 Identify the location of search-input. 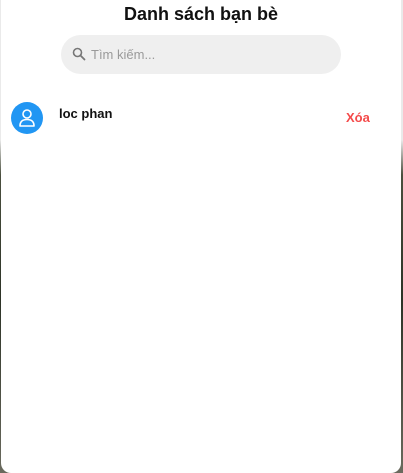
(211, 54).